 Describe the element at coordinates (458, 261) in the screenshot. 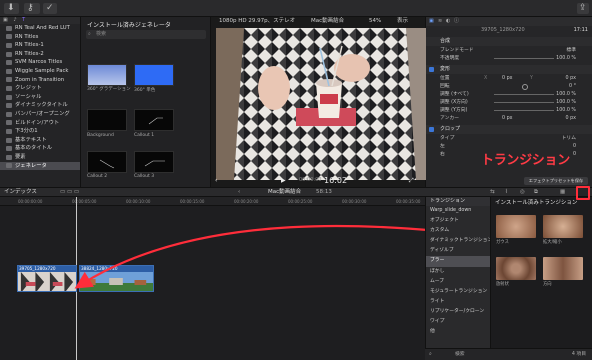

I see `transition-category-item: ブラー` at that location.